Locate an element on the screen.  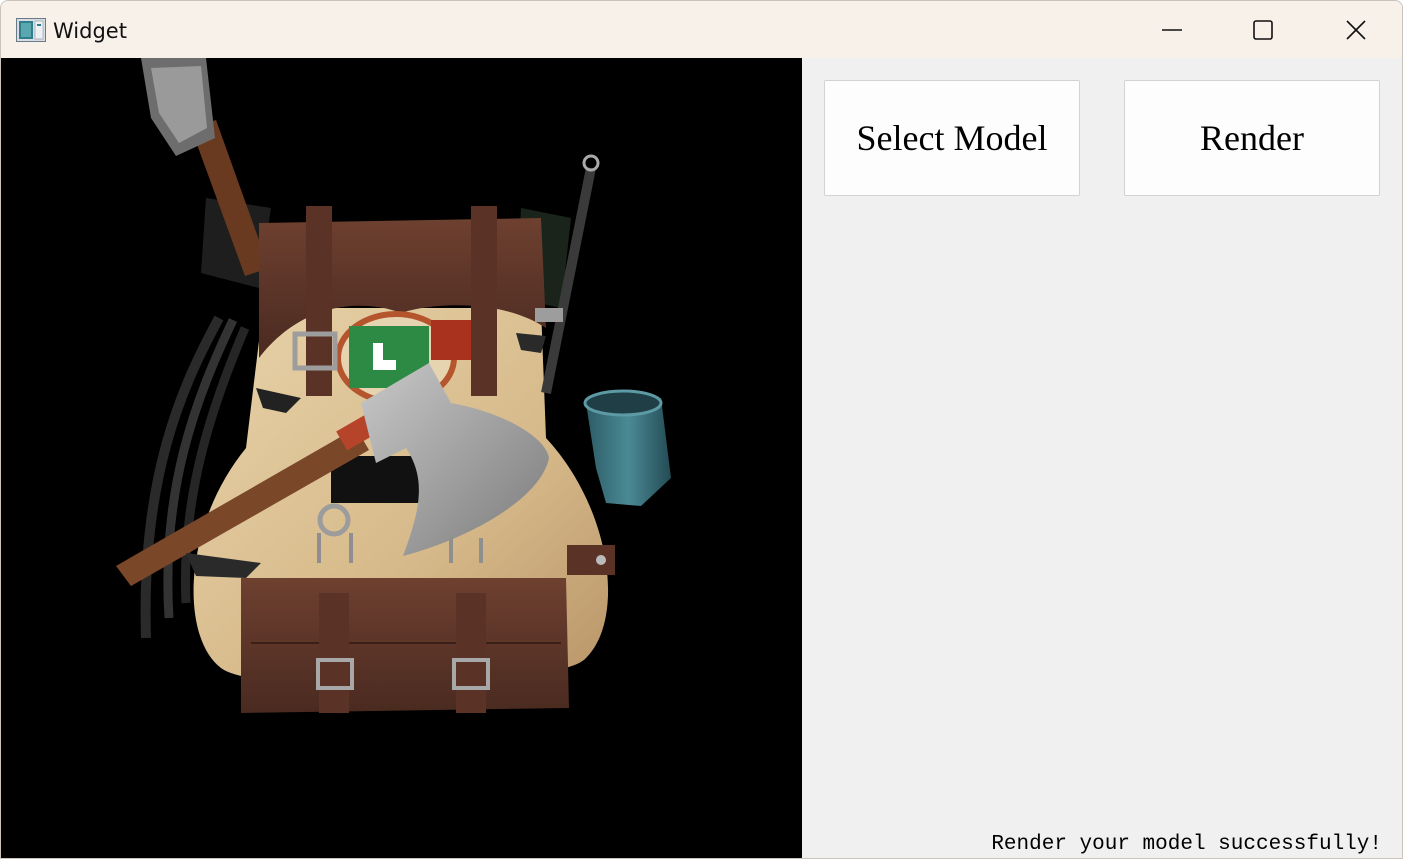
title-bar: Widget is located at coordinates (701, 29).